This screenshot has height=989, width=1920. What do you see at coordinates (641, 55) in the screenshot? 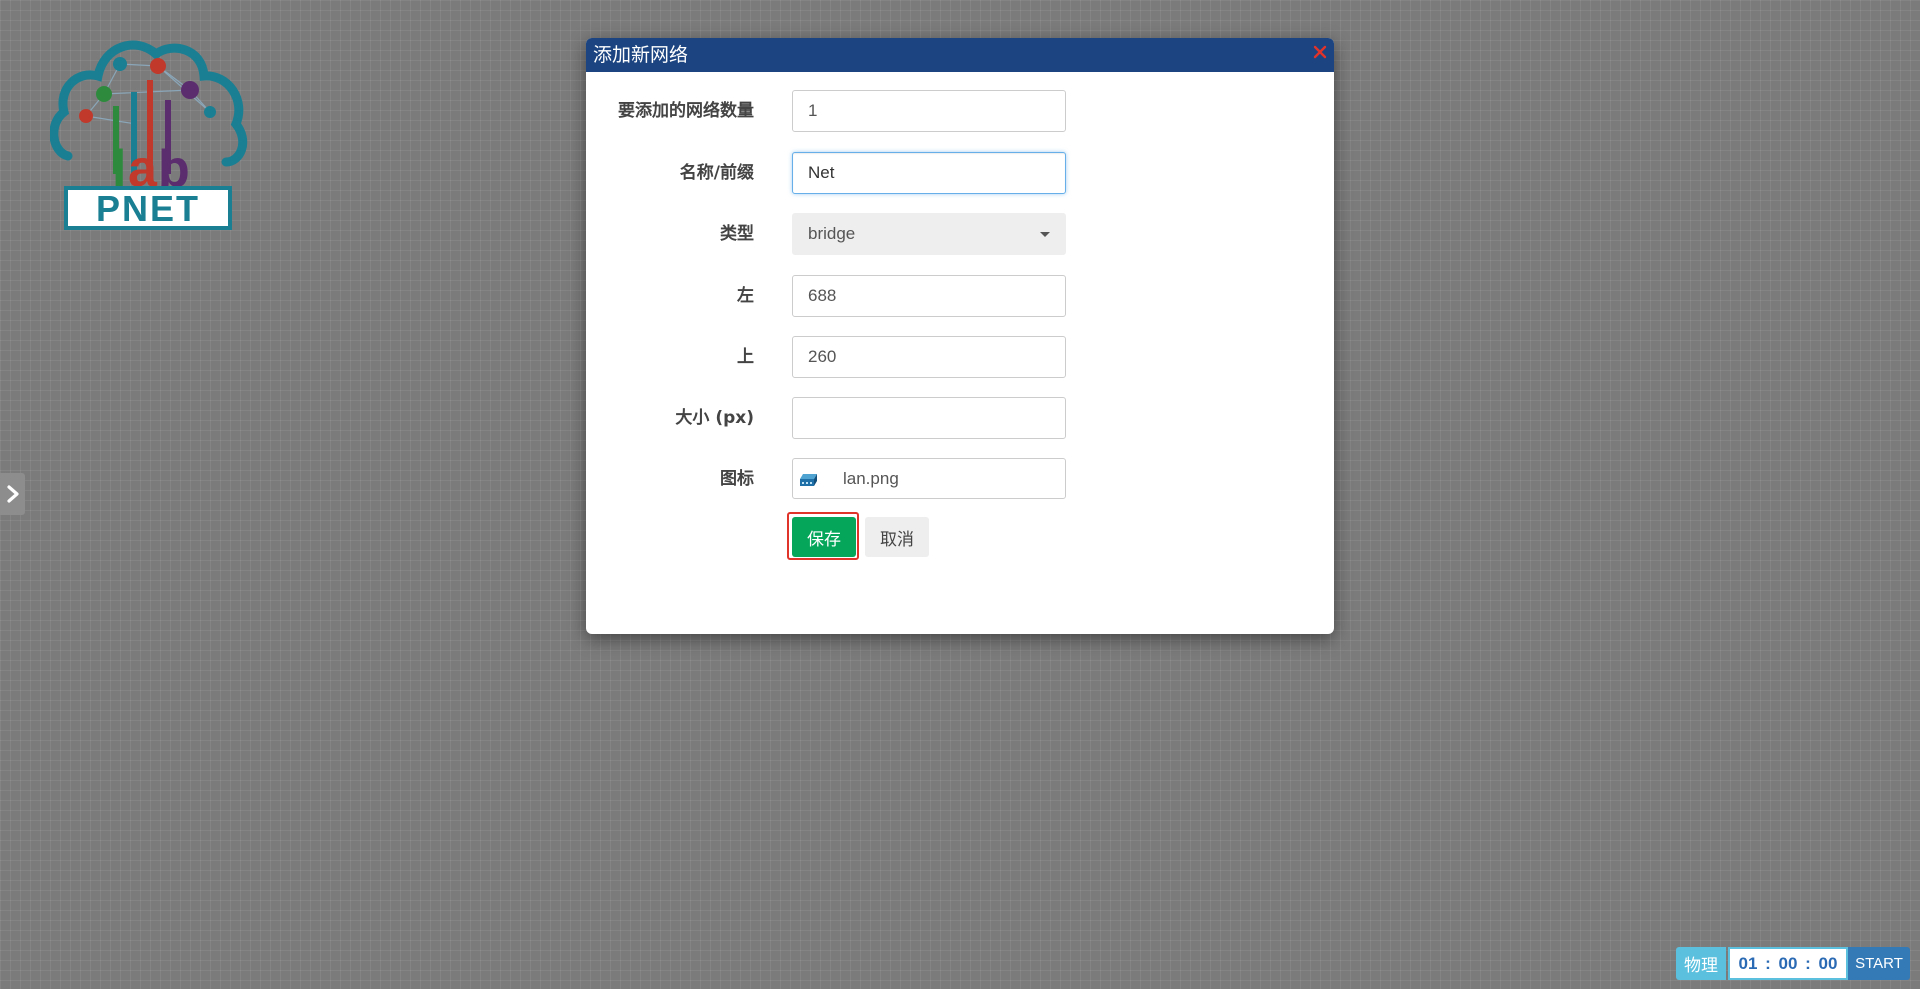
I see `dialog-title: 添加新网络` at bounding box center [641, 55].